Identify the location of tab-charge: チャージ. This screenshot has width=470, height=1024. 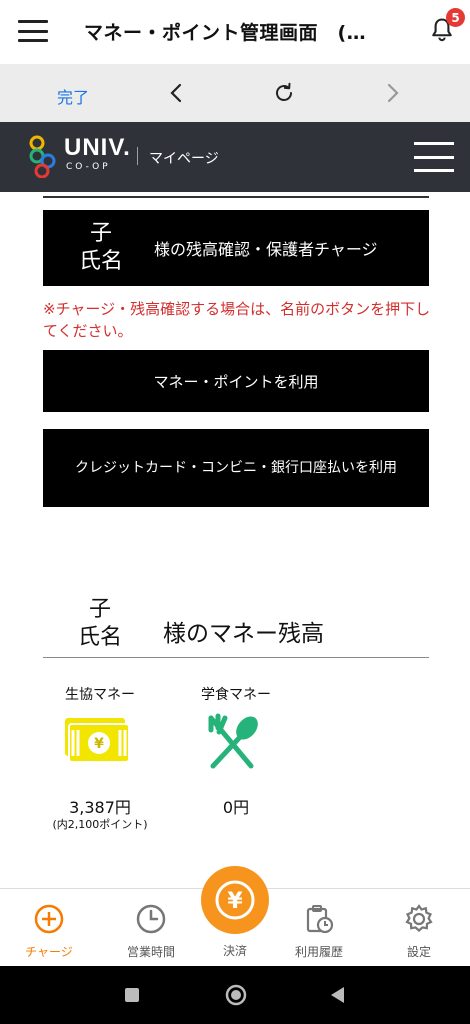
(49, 928).